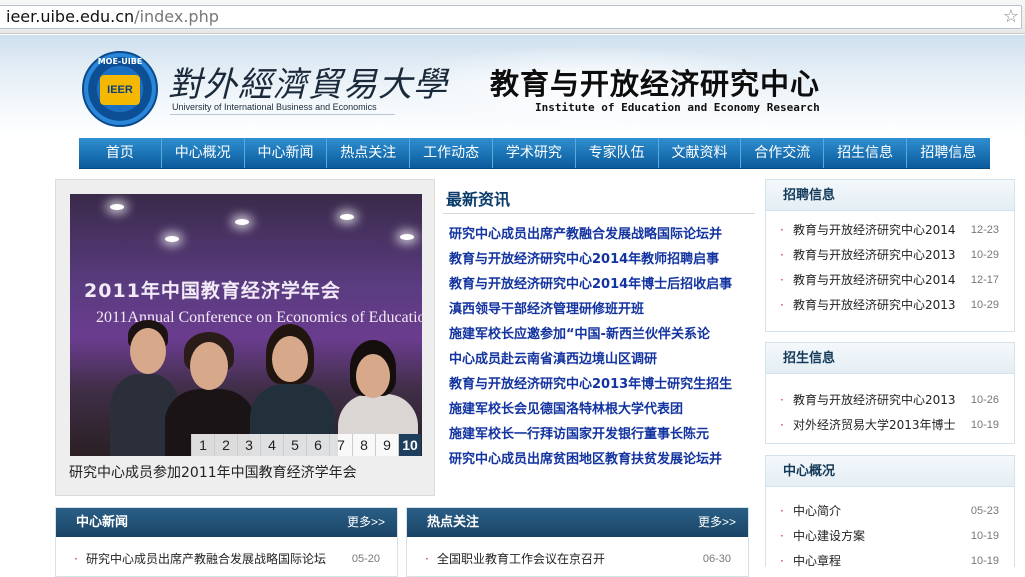 This screenshot has width=1025, height=577. Describe the element at coordinates (478, 199) in the screenshot. I see `latest-news-title: 最新资讯` at that location.